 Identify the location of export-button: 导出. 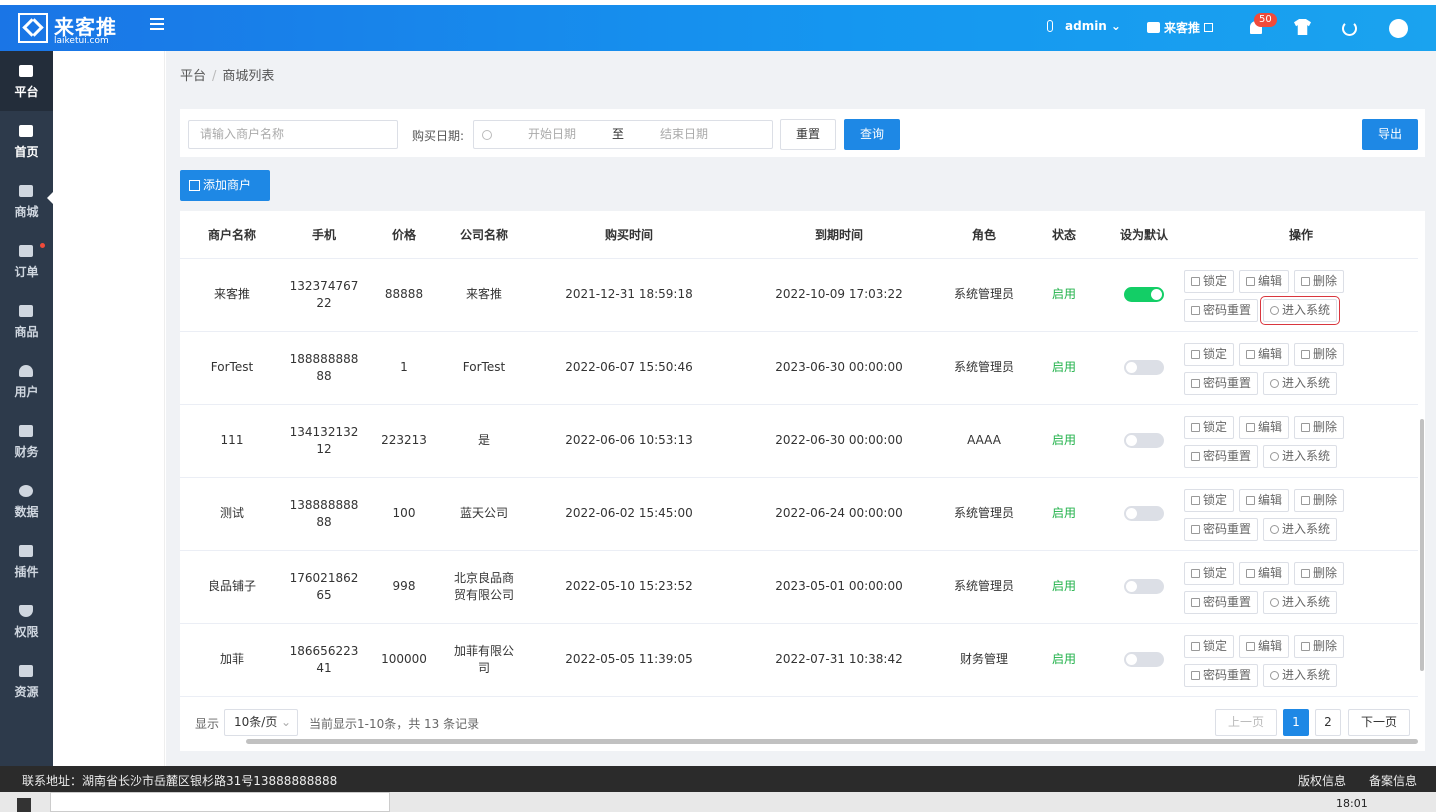
(1390, 134).